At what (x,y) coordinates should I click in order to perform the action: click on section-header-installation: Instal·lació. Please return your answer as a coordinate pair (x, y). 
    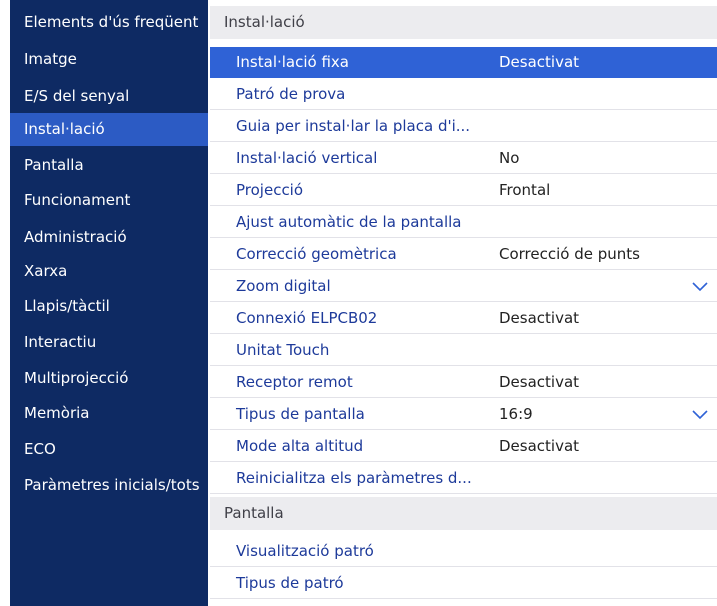
    Looking at the image, I should click on (463, 22).